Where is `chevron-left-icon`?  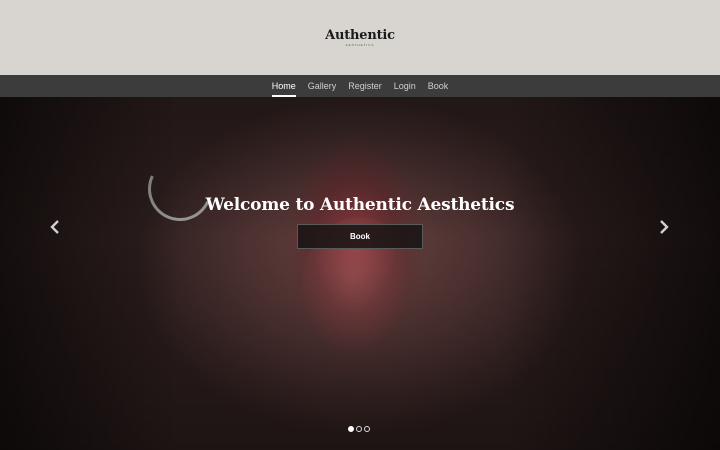
chevron-left-icon is located at coordinates (54, 227).